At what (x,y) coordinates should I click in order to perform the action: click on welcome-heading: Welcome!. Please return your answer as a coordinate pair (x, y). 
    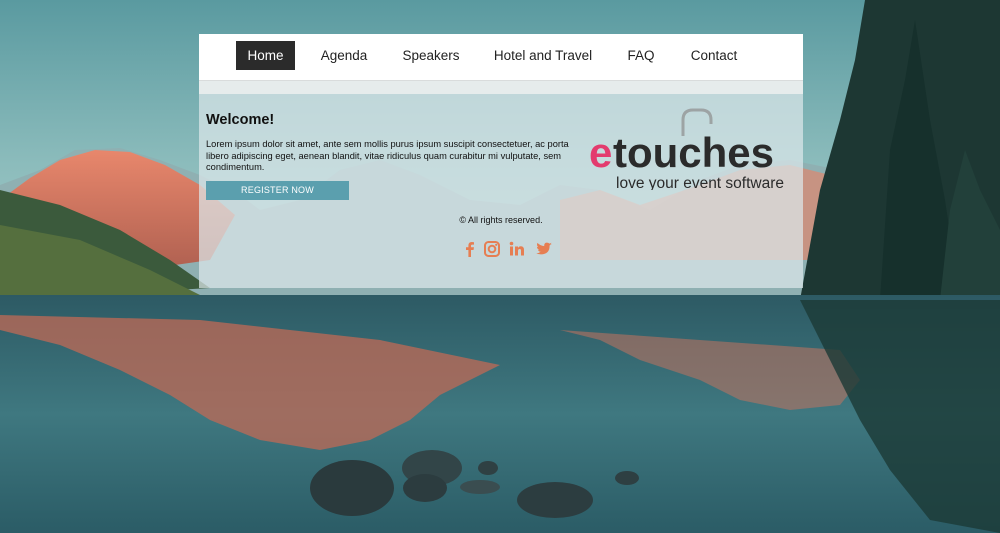
    Looking at the image, I should click on (240, 120).